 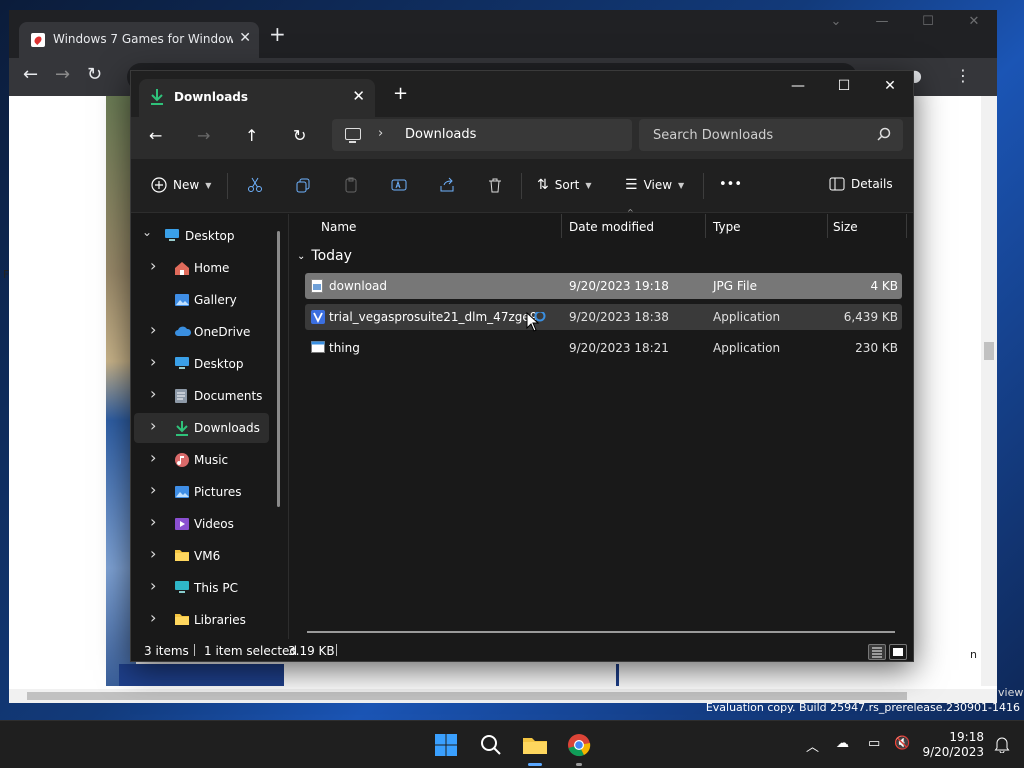 I want to click on network-icon: ▭, so click(x=874, y=743).